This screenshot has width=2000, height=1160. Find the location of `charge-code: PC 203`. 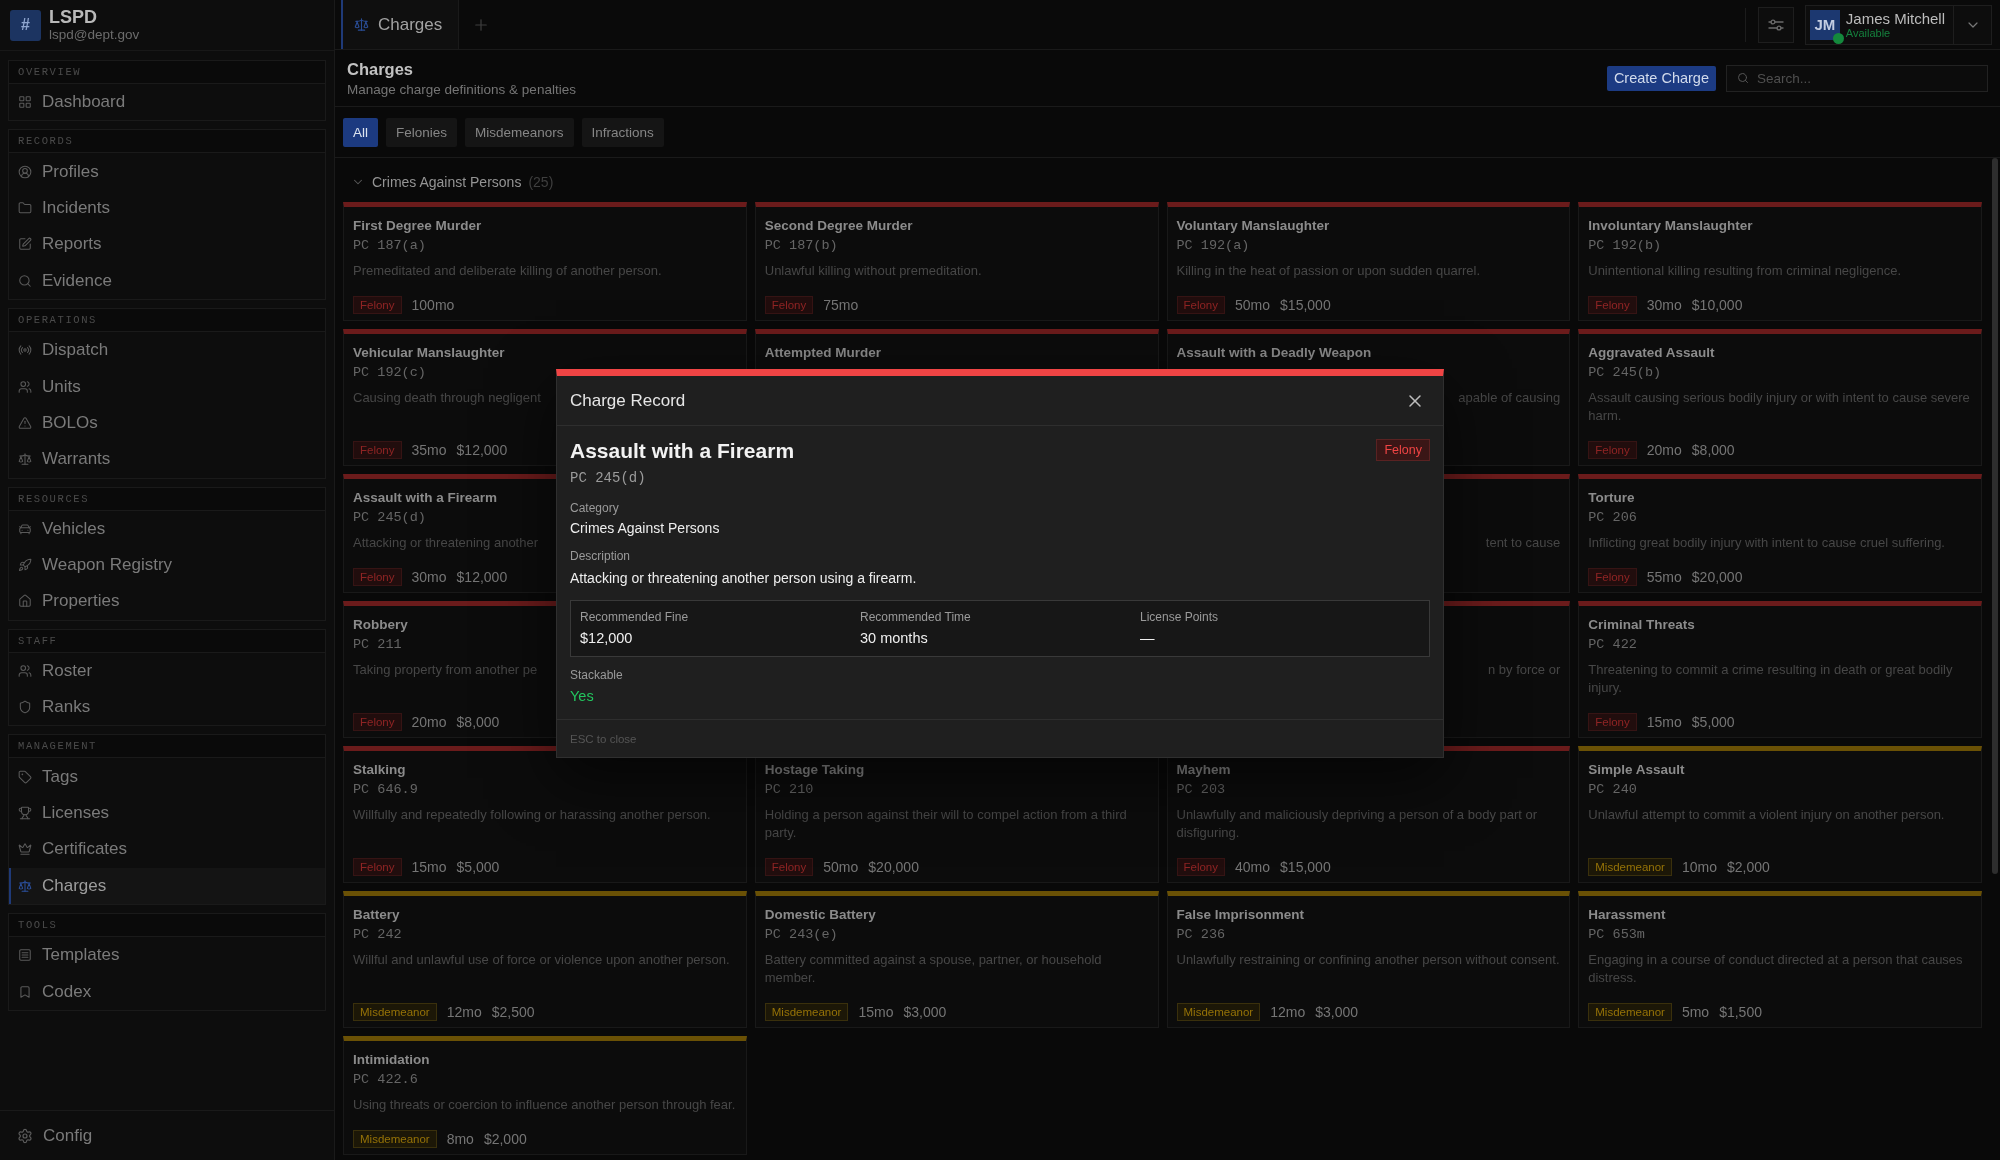

charge-code: PC 203 is located at coordinates (1201, 790).